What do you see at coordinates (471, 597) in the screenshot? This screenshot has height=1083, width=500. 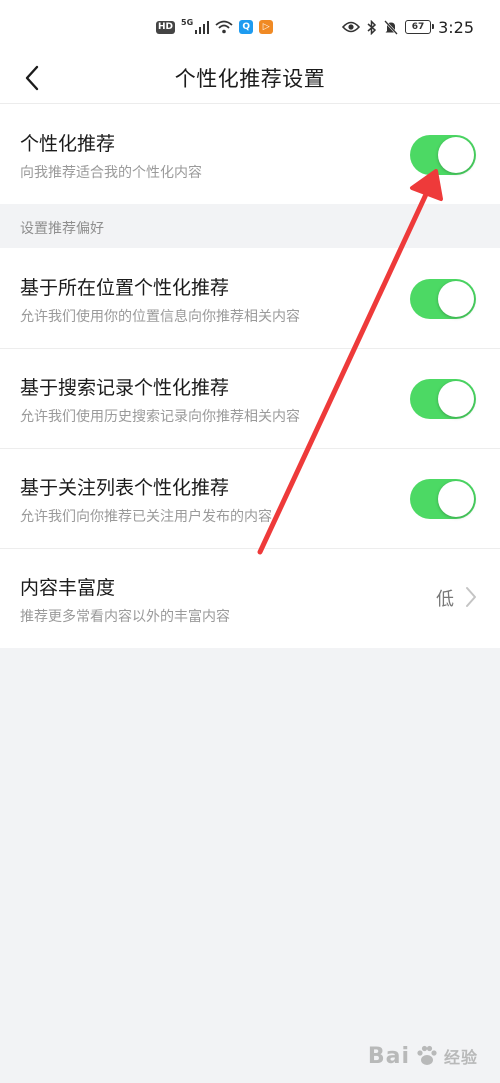 I see `chevron-right-icon` at bounding box center [471, 597].